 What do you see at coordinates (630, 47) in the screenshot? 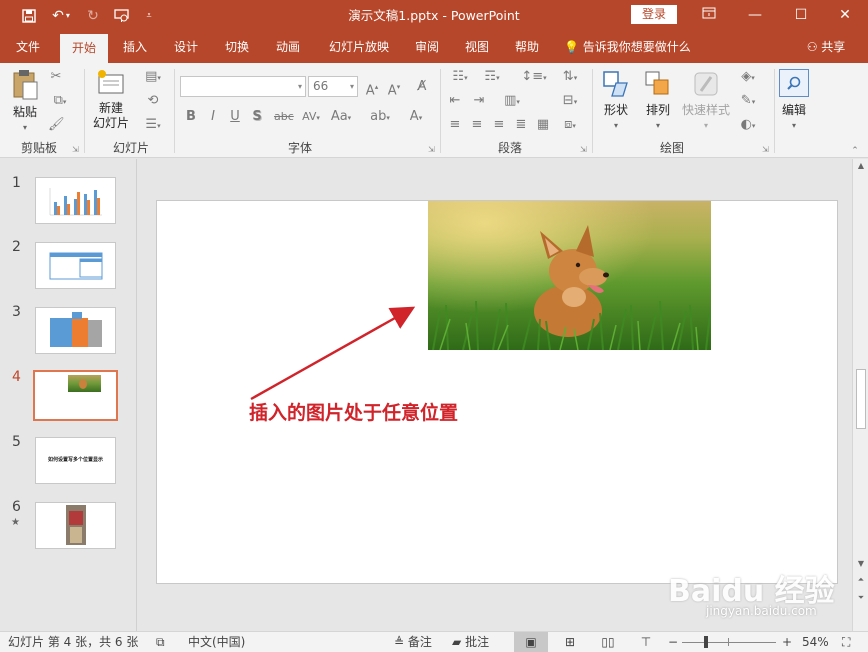
I see `tell-me-box: 💡 告诉我你想要做什么` at bounding box center [630, 47].